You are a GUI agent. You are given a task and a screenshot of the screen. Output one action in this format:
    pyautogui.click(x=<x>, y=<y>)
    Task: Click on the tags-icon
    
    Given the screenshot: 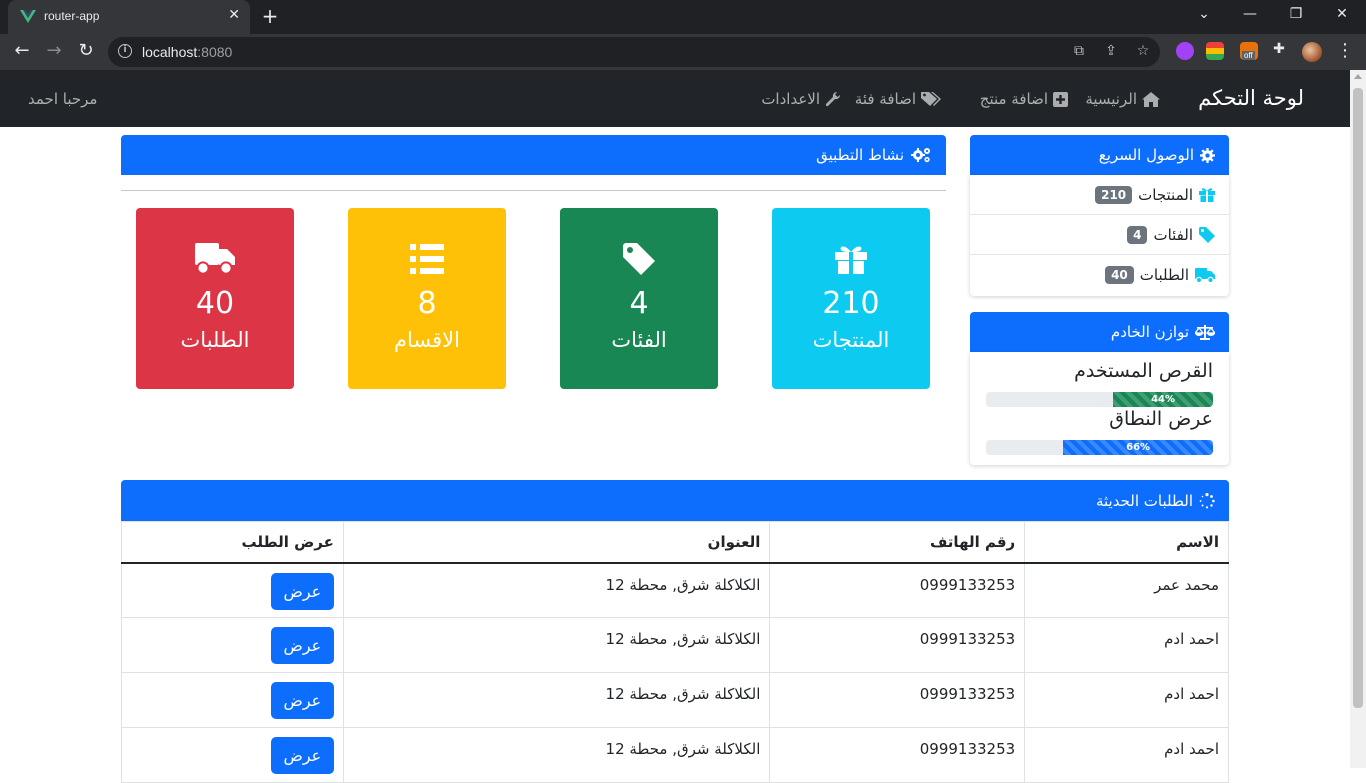 What is the action you would take?
    pyautogui.click(x=931, y=99)
    